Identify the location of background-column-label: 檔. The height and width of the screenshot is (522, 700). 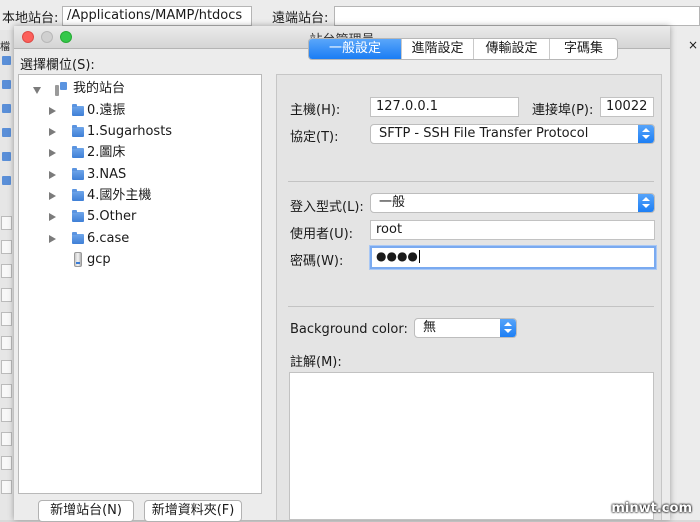
(5, 47).